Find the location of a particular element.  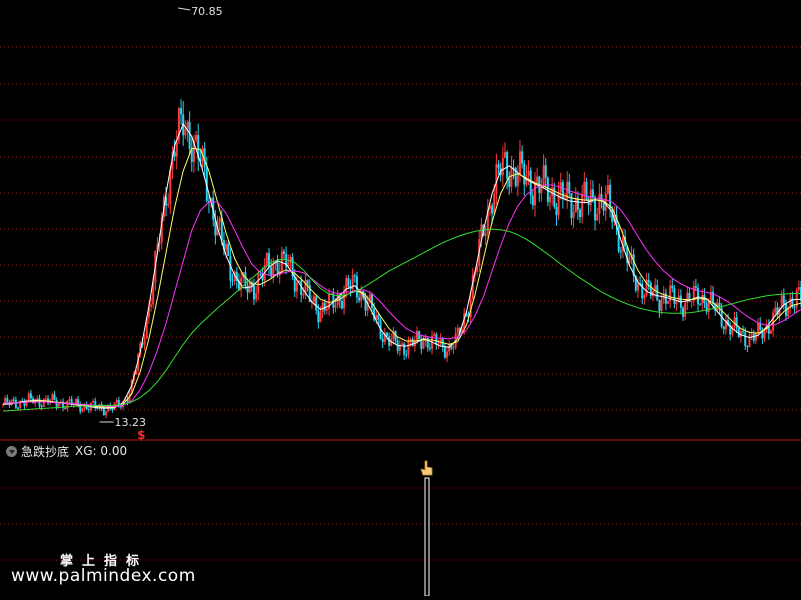

chevron-down-icon is located at coordinates (11, 451).